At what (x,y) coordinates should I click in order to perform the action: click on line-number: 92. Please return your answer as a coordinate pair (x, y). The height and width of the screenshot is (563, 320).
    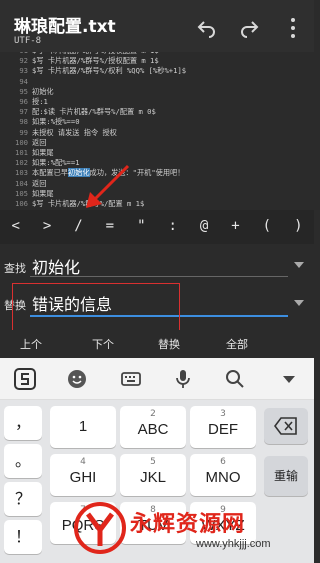
    Looking at the image, I should click on (23, 61).